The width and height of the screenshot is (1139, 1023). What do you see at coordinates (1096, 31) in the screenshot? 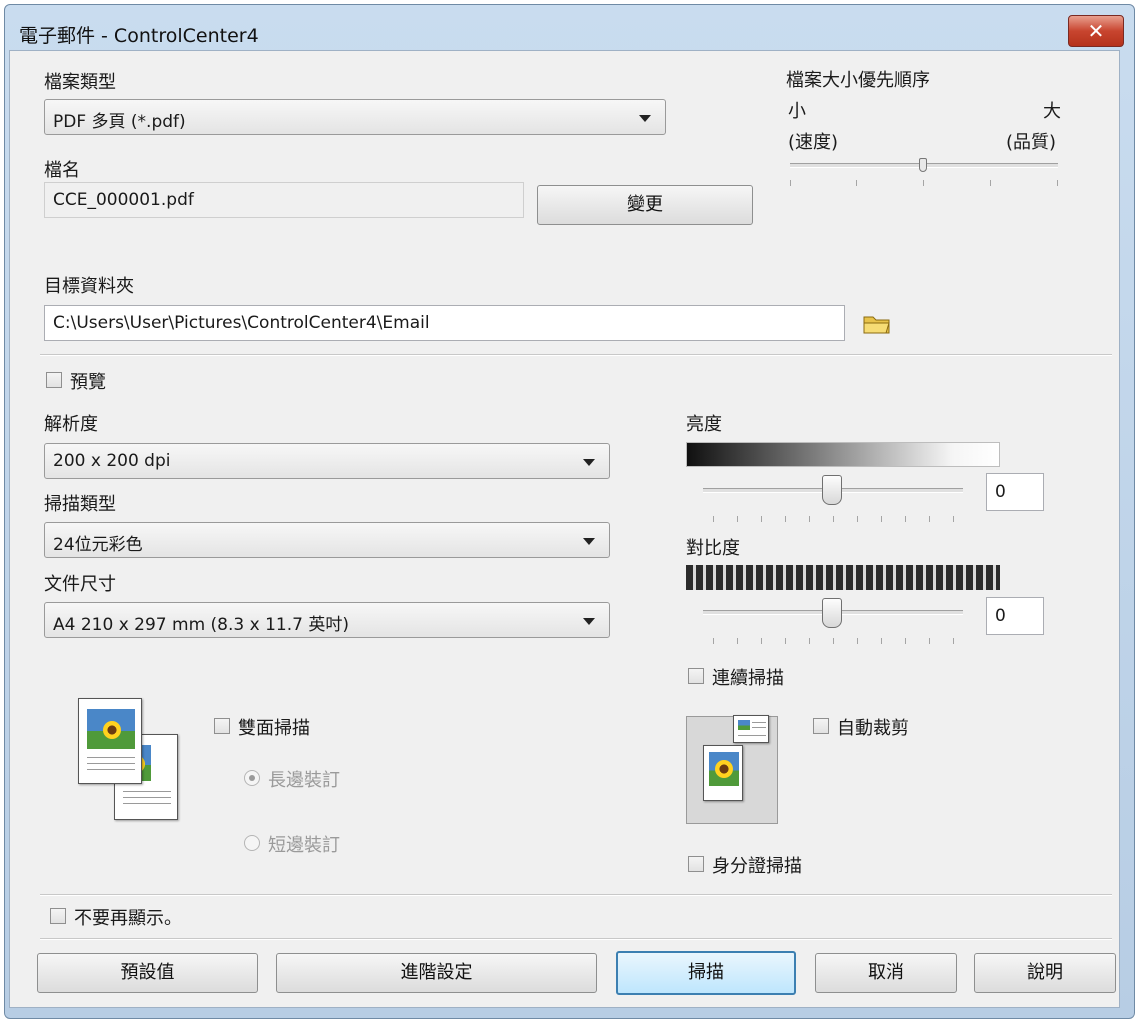
I see `close-button: ✕` at bounding box center [1096, 31].